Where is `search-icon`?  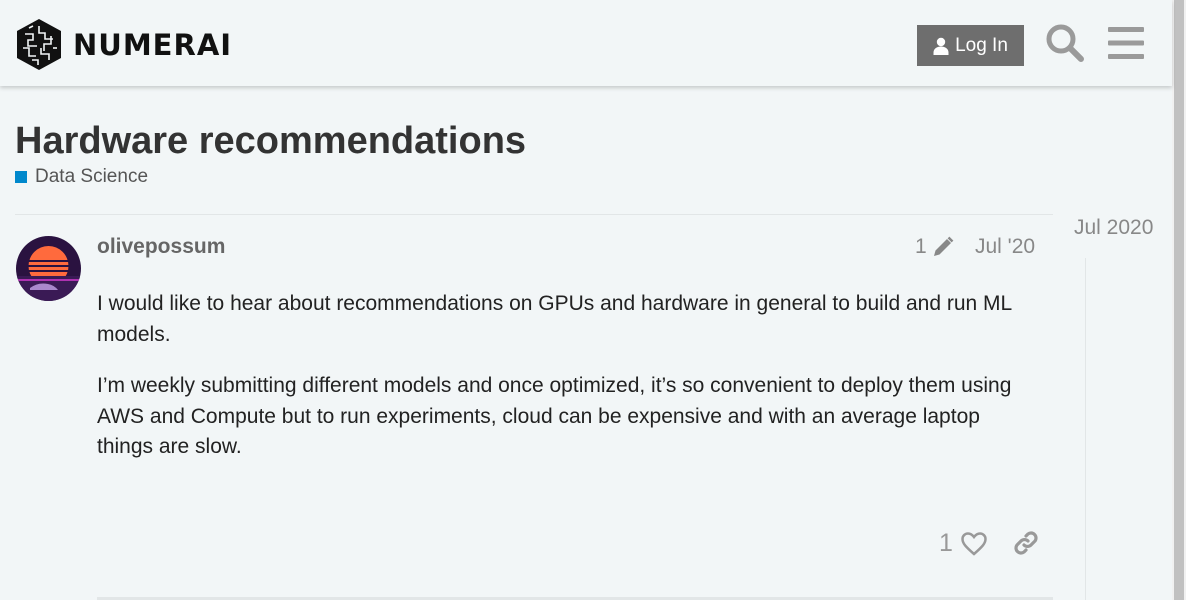 search-icon is located at coordinates (1065, 43).